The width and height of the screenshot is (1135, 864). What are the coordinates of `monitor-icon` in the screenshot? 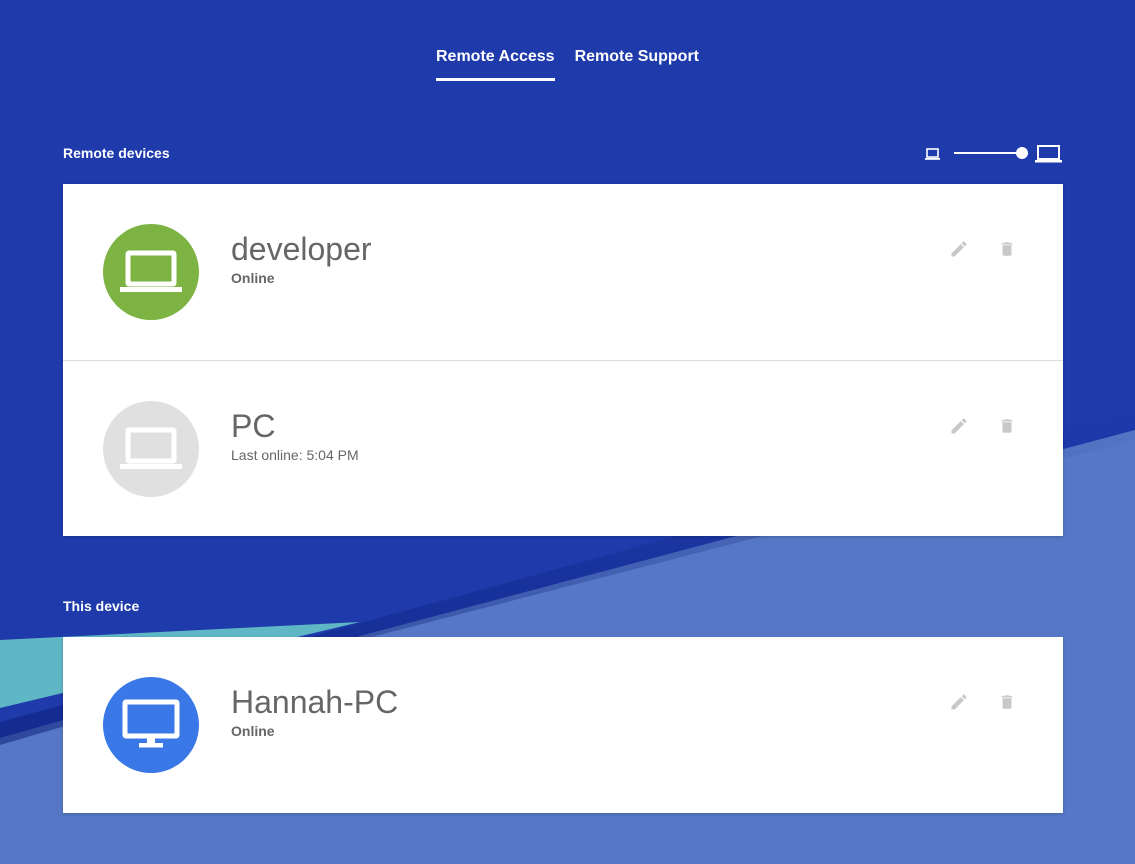 It's located at (151, 723).